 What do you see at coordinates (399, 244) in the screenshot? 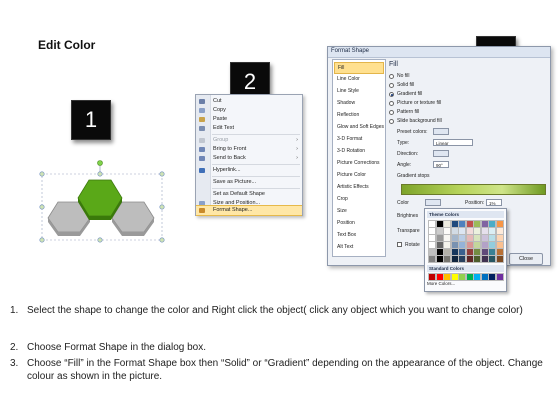
I see `rotate-with-shape-checkbox` at bounding box center [399, 244].